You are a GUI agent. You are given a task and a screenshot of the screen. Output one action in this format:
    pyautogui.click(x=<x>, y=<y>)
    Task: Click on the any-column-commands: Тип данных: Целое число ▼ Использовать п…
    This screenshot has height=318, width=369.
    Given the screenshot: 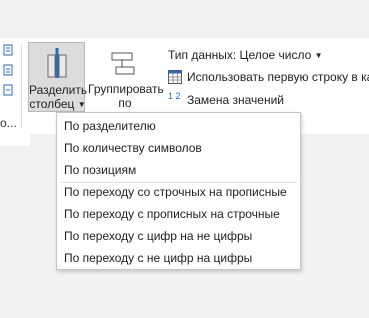 What is the action you would take?
    pyautogui.click(x=268, y=81)
    